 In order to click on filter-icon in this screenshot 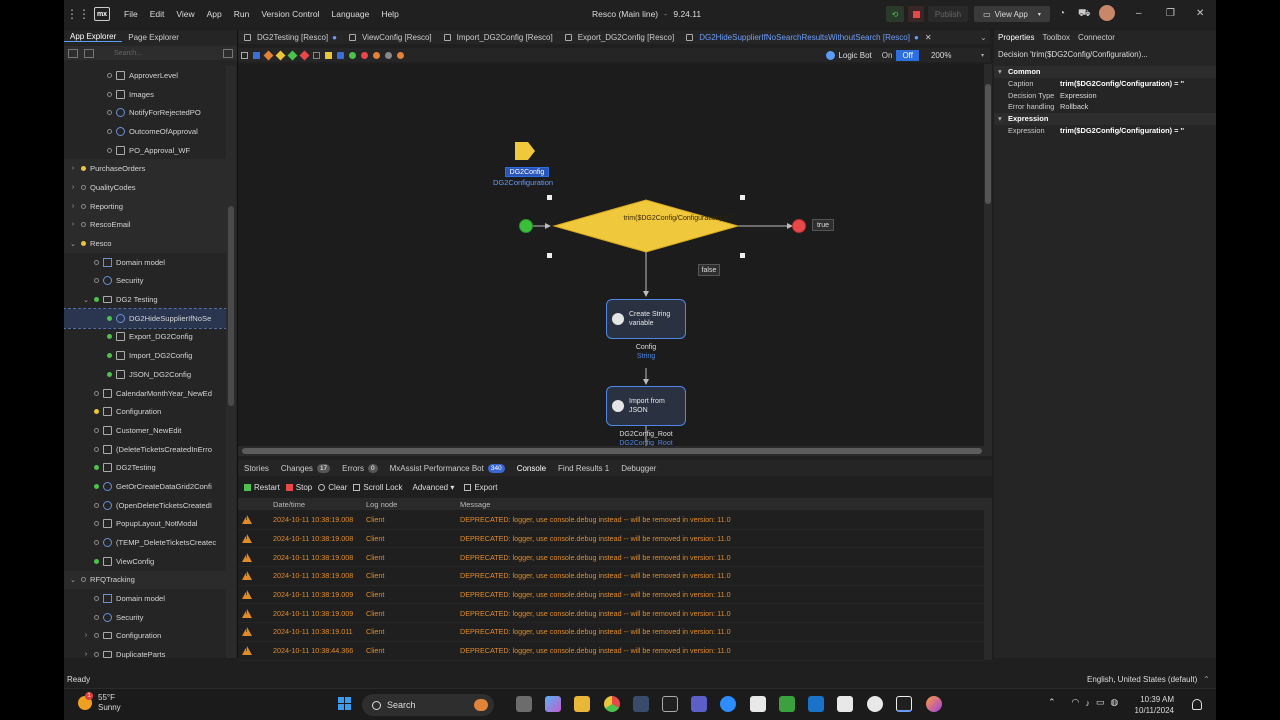, I will do `click(89, 53)`.